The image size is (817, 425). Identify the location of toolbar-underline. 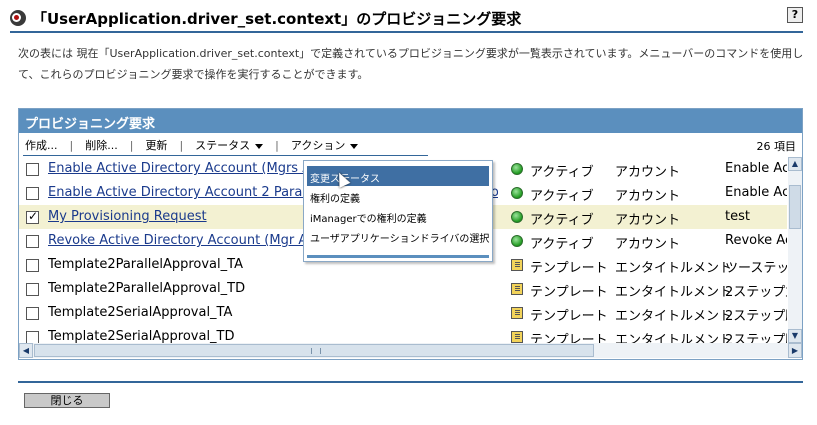
(225, 155).